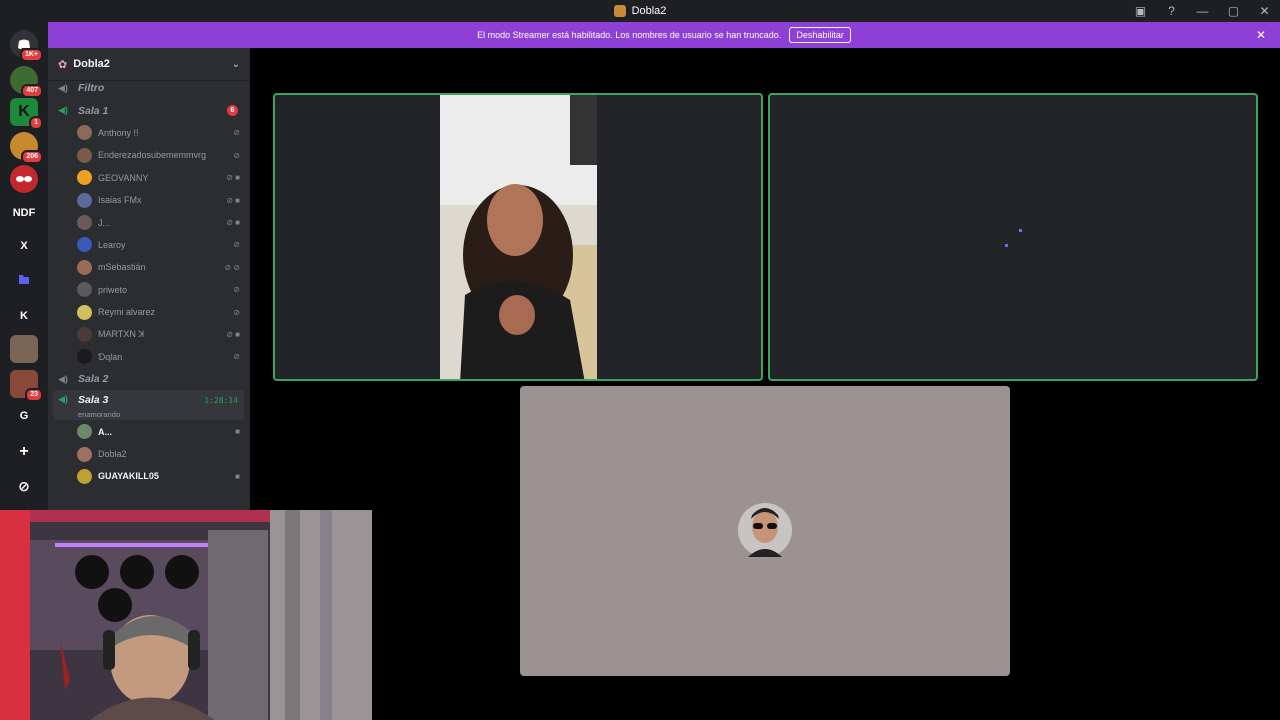 Image resolution: width=1280 pixels, height=720 pixels. Describe the element at coordinates (24, 316) in the screenshot. I see `guild-k: K` at that location.